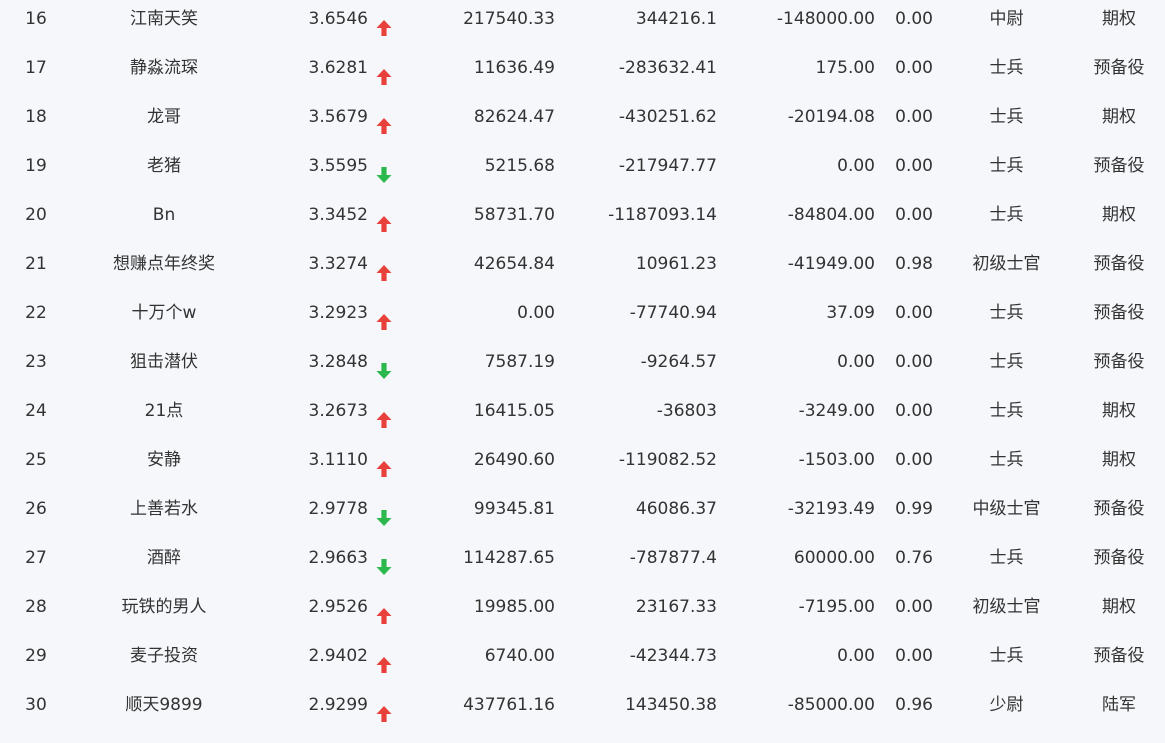 This screenshot has height=743, width=1165. I want to click on name-cell: 狙击潜伏, so click(164, 362).